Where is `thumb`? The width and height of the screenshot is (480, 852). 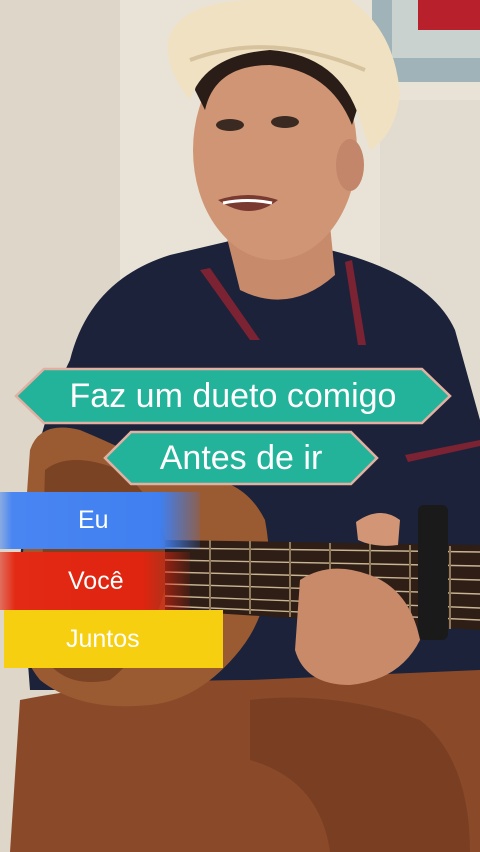 thumb is located at coordinates (378, 529).